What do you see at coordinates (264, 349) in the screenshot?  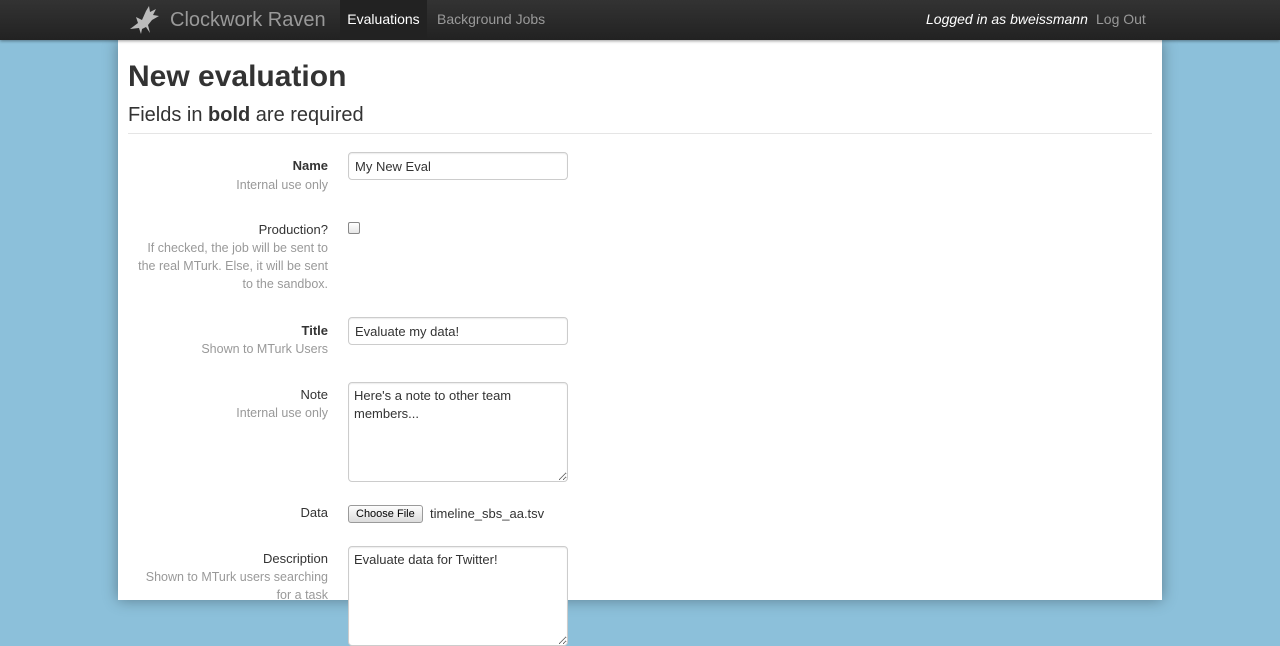 I see `title-help: Shown to MTurk Users` at bounding box center [264, 349].